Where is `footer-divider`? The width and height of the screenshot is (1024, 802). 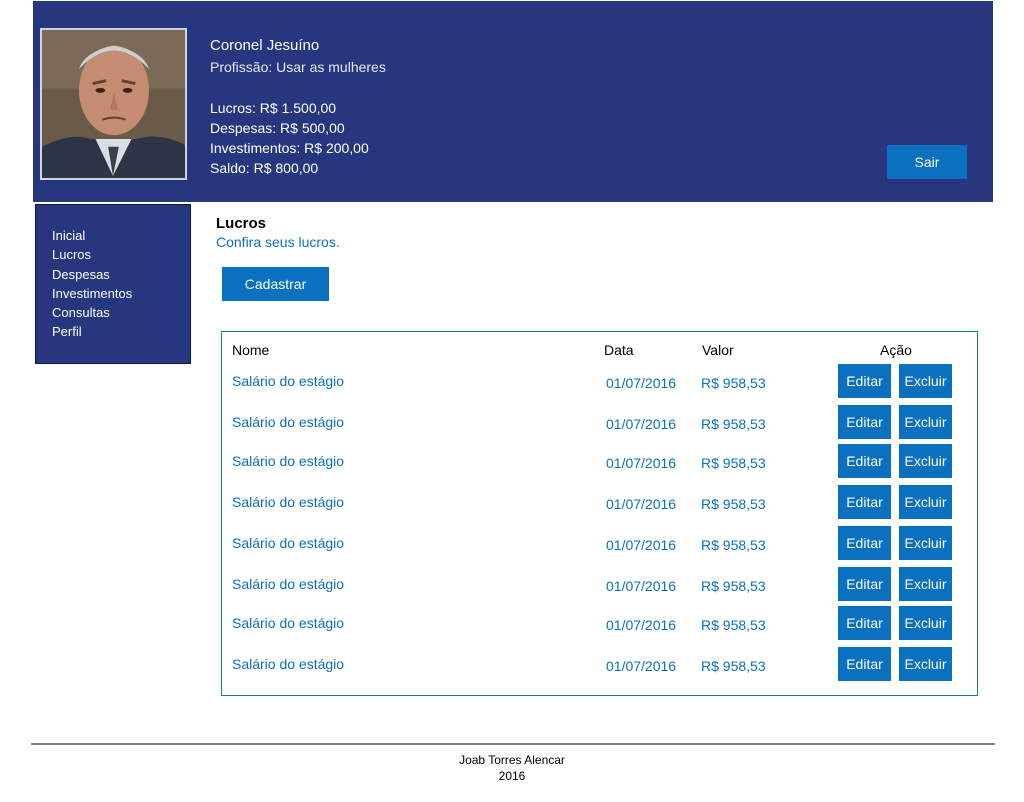 footer-divider is located at coordinates (513, 744).